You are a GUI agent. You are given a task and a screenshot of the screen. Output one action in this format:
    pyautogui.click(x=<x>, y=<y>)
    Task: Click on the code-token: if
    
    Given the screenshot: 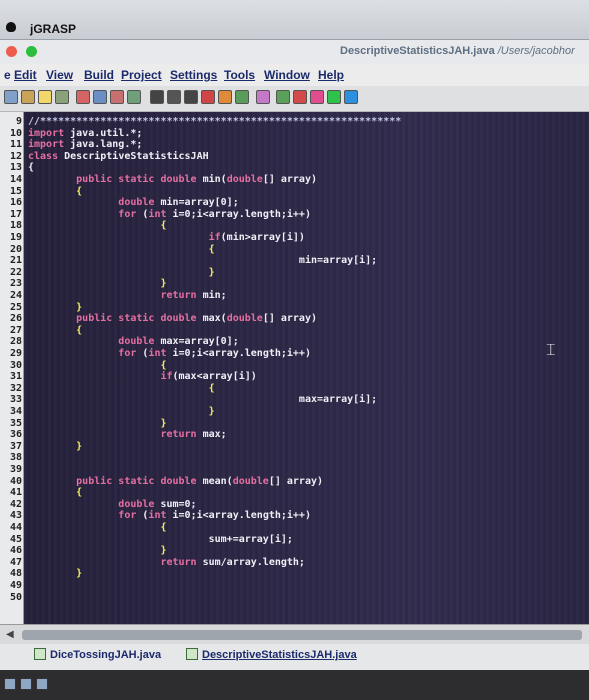 What is the action you would take?
    pyautogui.click(x=100, y=376)
    